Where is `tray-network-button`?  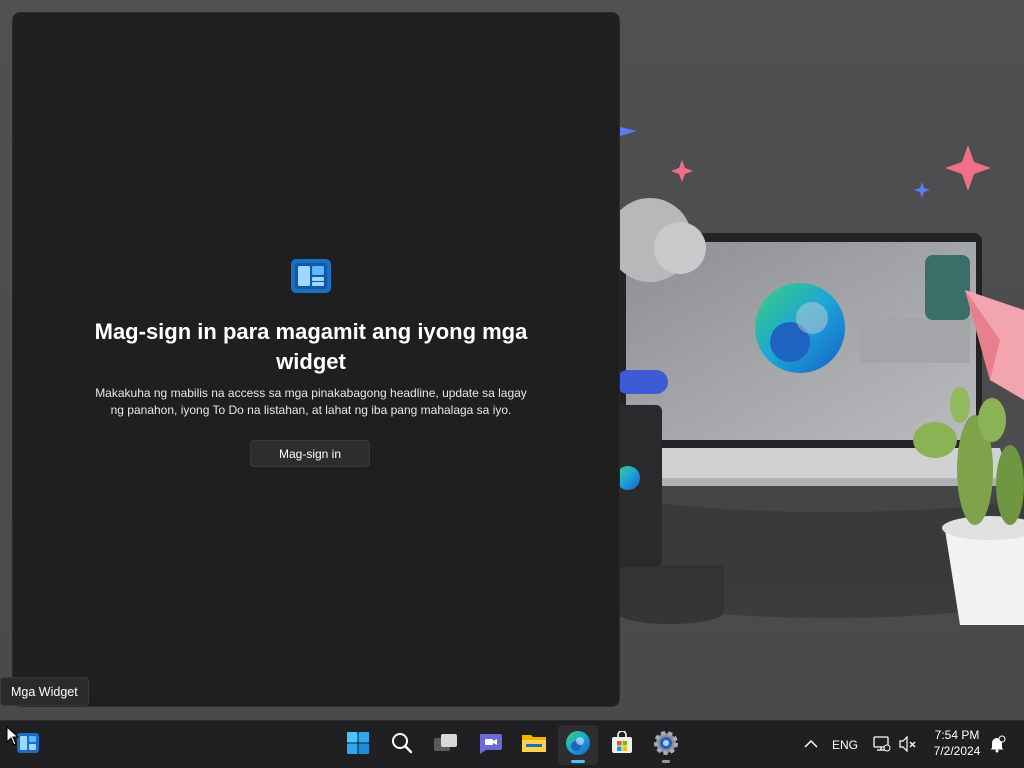
tray-network-button is located at coordinates (882, 745).